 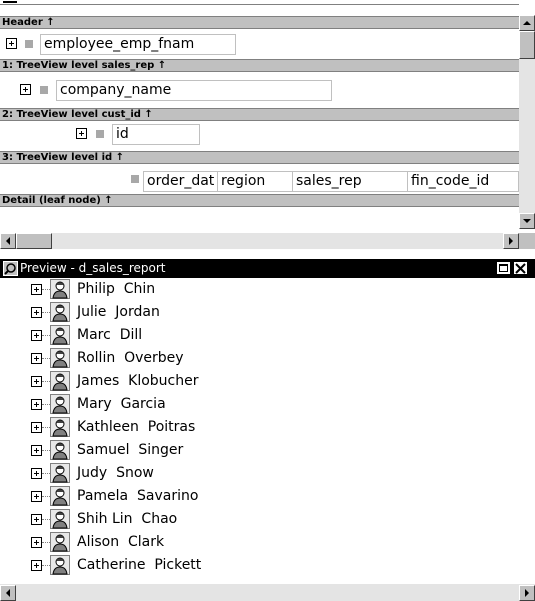 What do you see at coordinates (267, 268) in the screenshot?
I see `preview-title-bar: Preview - d_sales_report` at bounding box center [267, 268].